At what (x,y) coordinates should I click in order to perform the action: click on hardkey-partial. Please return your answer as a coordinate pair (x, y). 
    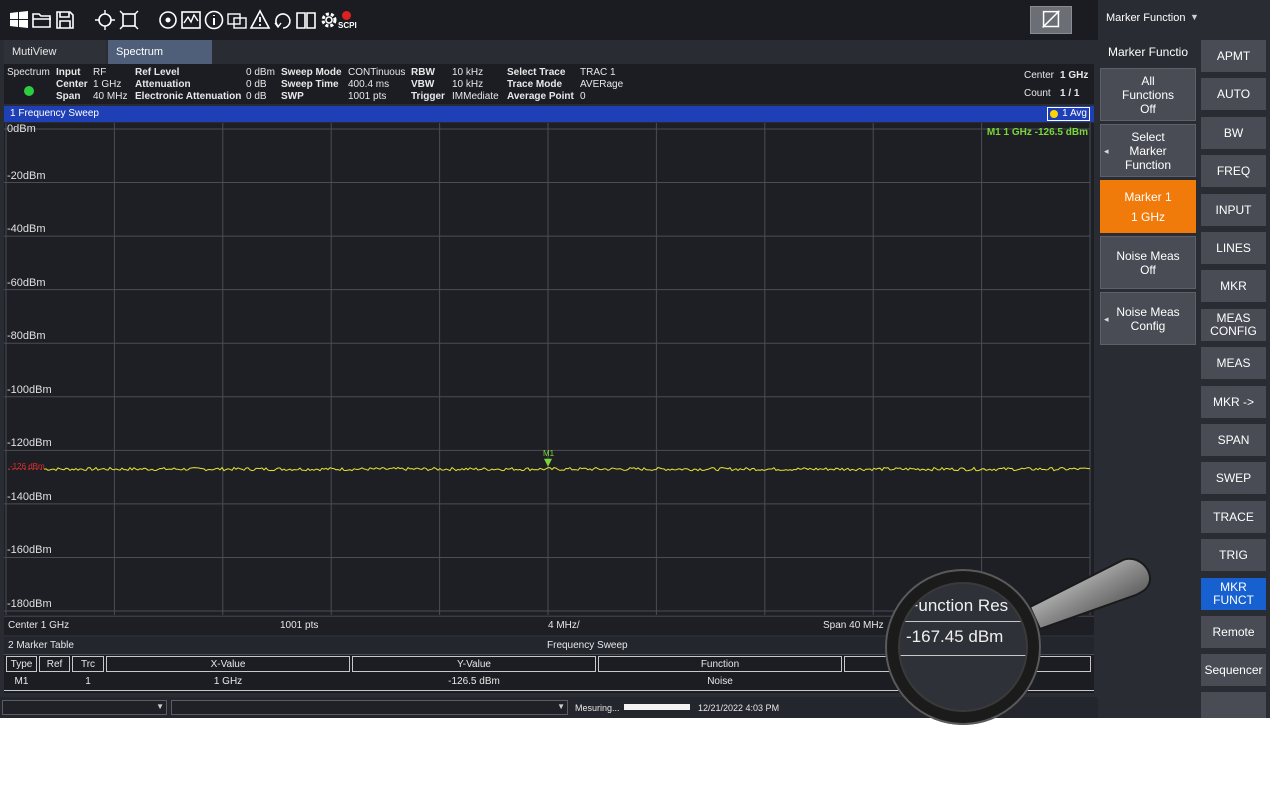
    Looking at the image, I should click on (1233, 705).